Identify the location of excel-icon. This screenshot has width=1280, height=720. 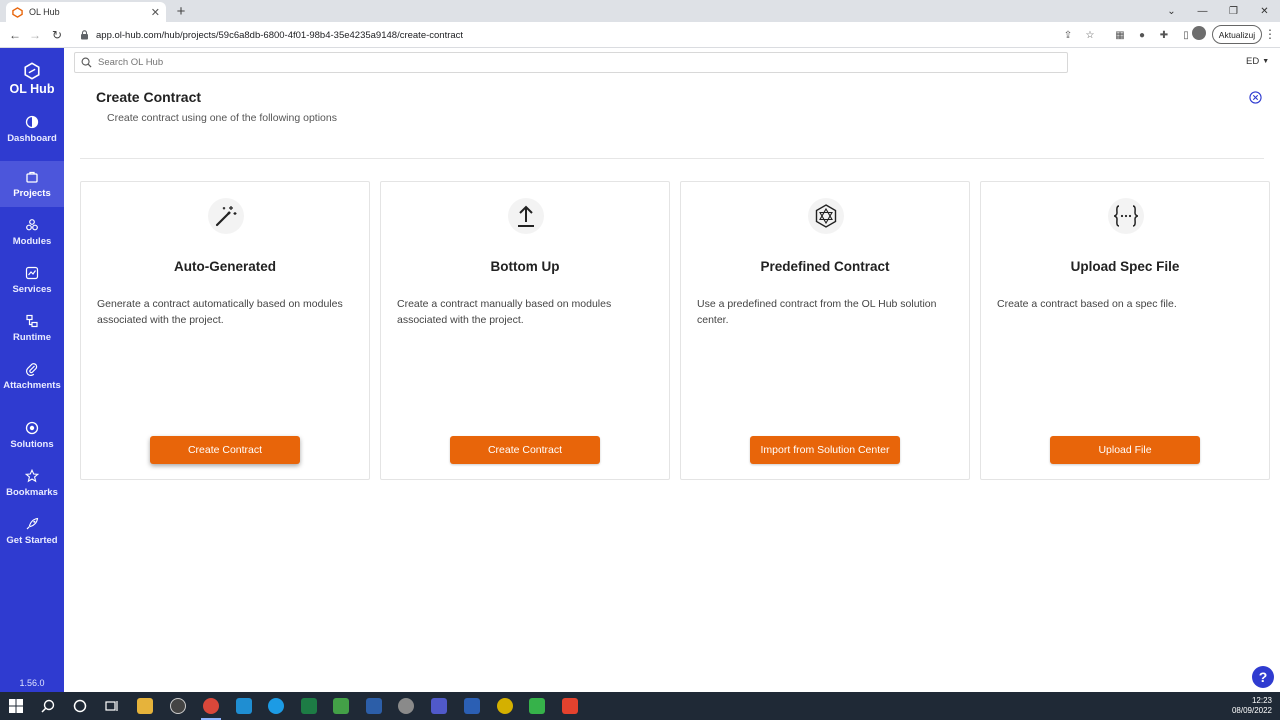
(309, 706).